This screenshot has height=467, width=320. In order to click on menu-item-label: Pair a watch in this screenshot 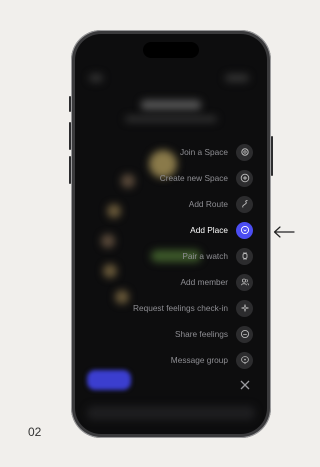, I will do `click(205, 256)`.